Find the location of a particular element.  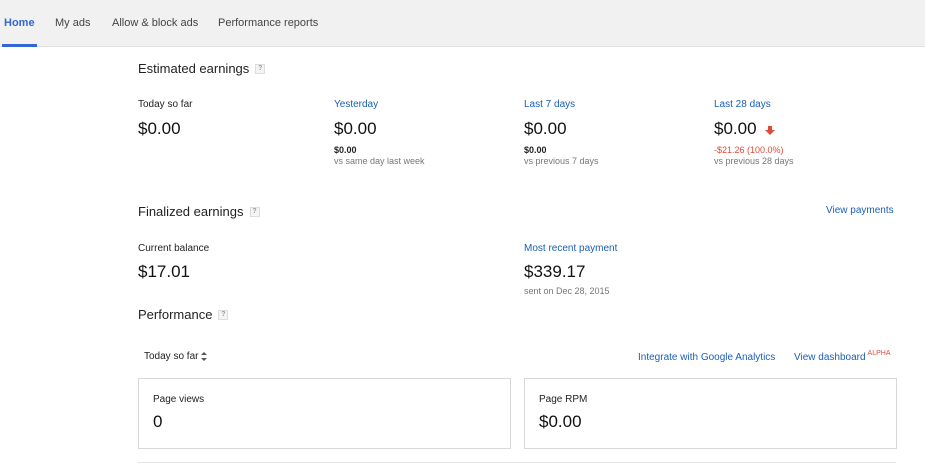

tab-label: Performance reports is located at coordinates (268, 23).